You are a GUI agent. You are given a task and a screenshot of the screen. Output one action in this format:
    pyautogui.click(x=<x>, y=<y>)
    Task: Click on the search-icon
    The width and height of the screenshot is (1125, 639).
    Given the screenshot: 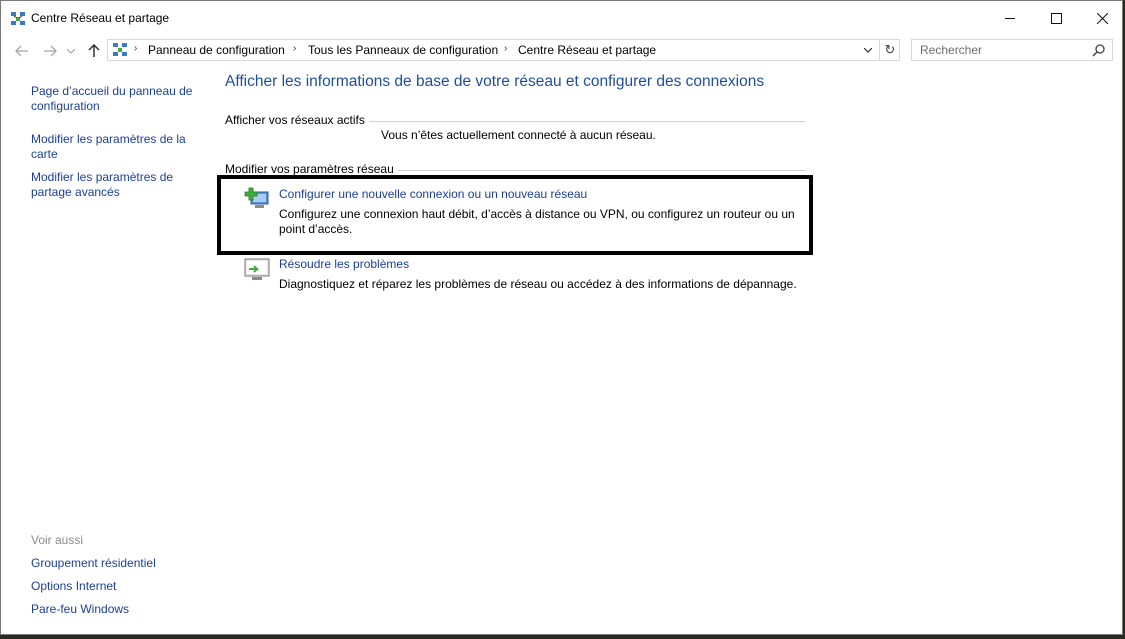 What is the action you would take?
    pyautogui.click(x=1099, y=50)
    